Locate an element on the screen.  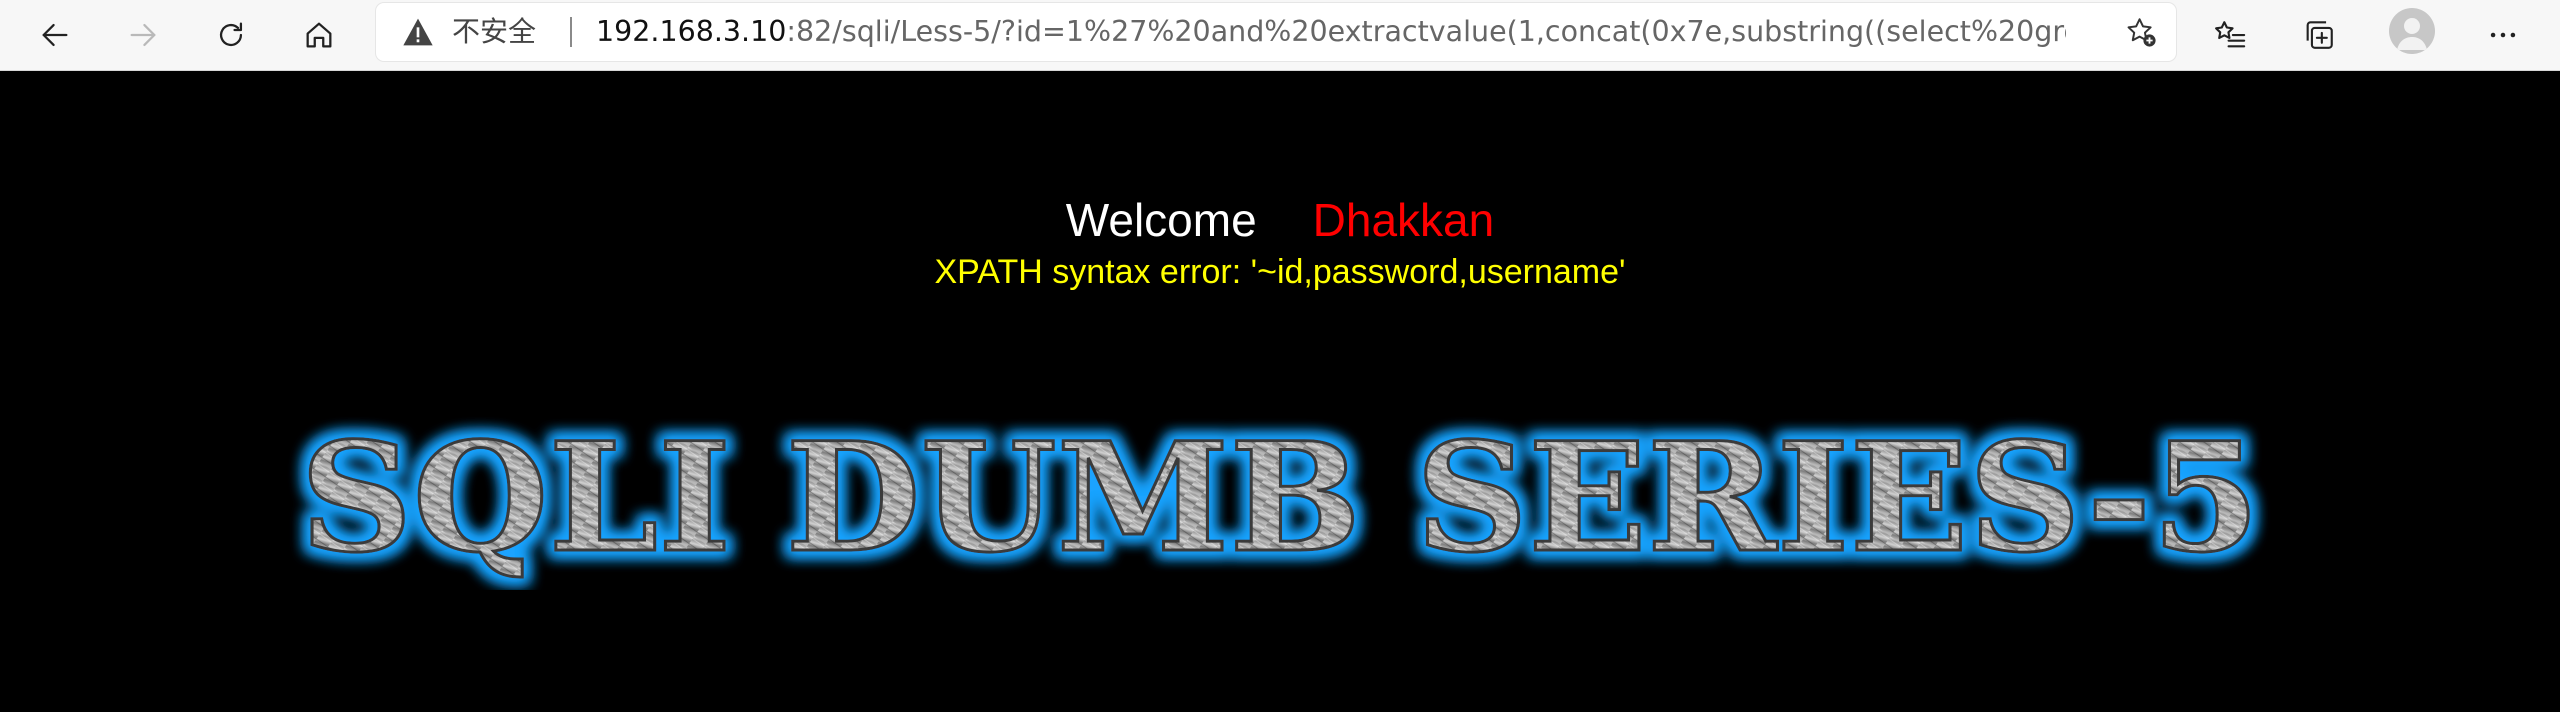
forward-arrow-icon is located at coordinates (143, 35).